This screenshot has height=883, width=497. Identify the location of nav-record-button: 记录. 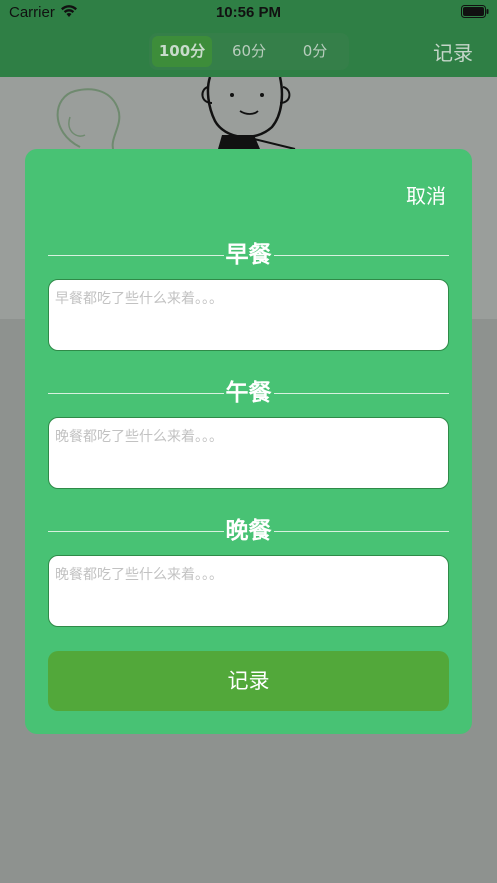
(453, 51).